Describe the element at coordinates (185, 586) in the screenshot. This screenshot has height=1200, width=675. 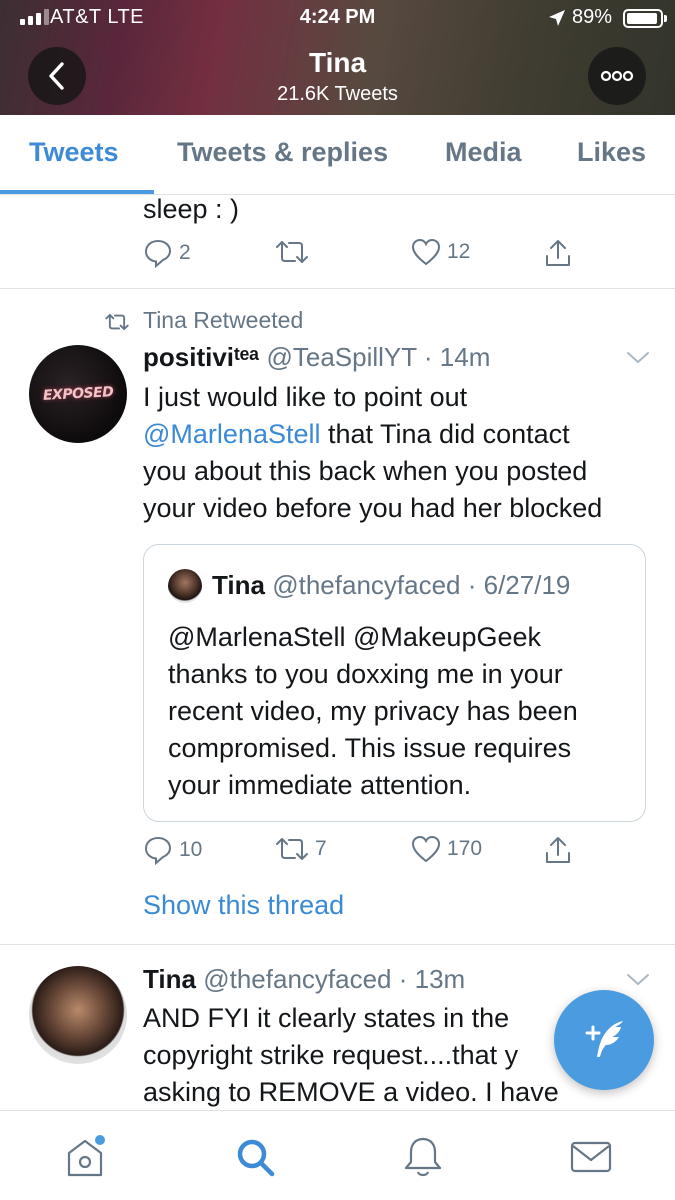
I see `quoted-avatar` at that location.